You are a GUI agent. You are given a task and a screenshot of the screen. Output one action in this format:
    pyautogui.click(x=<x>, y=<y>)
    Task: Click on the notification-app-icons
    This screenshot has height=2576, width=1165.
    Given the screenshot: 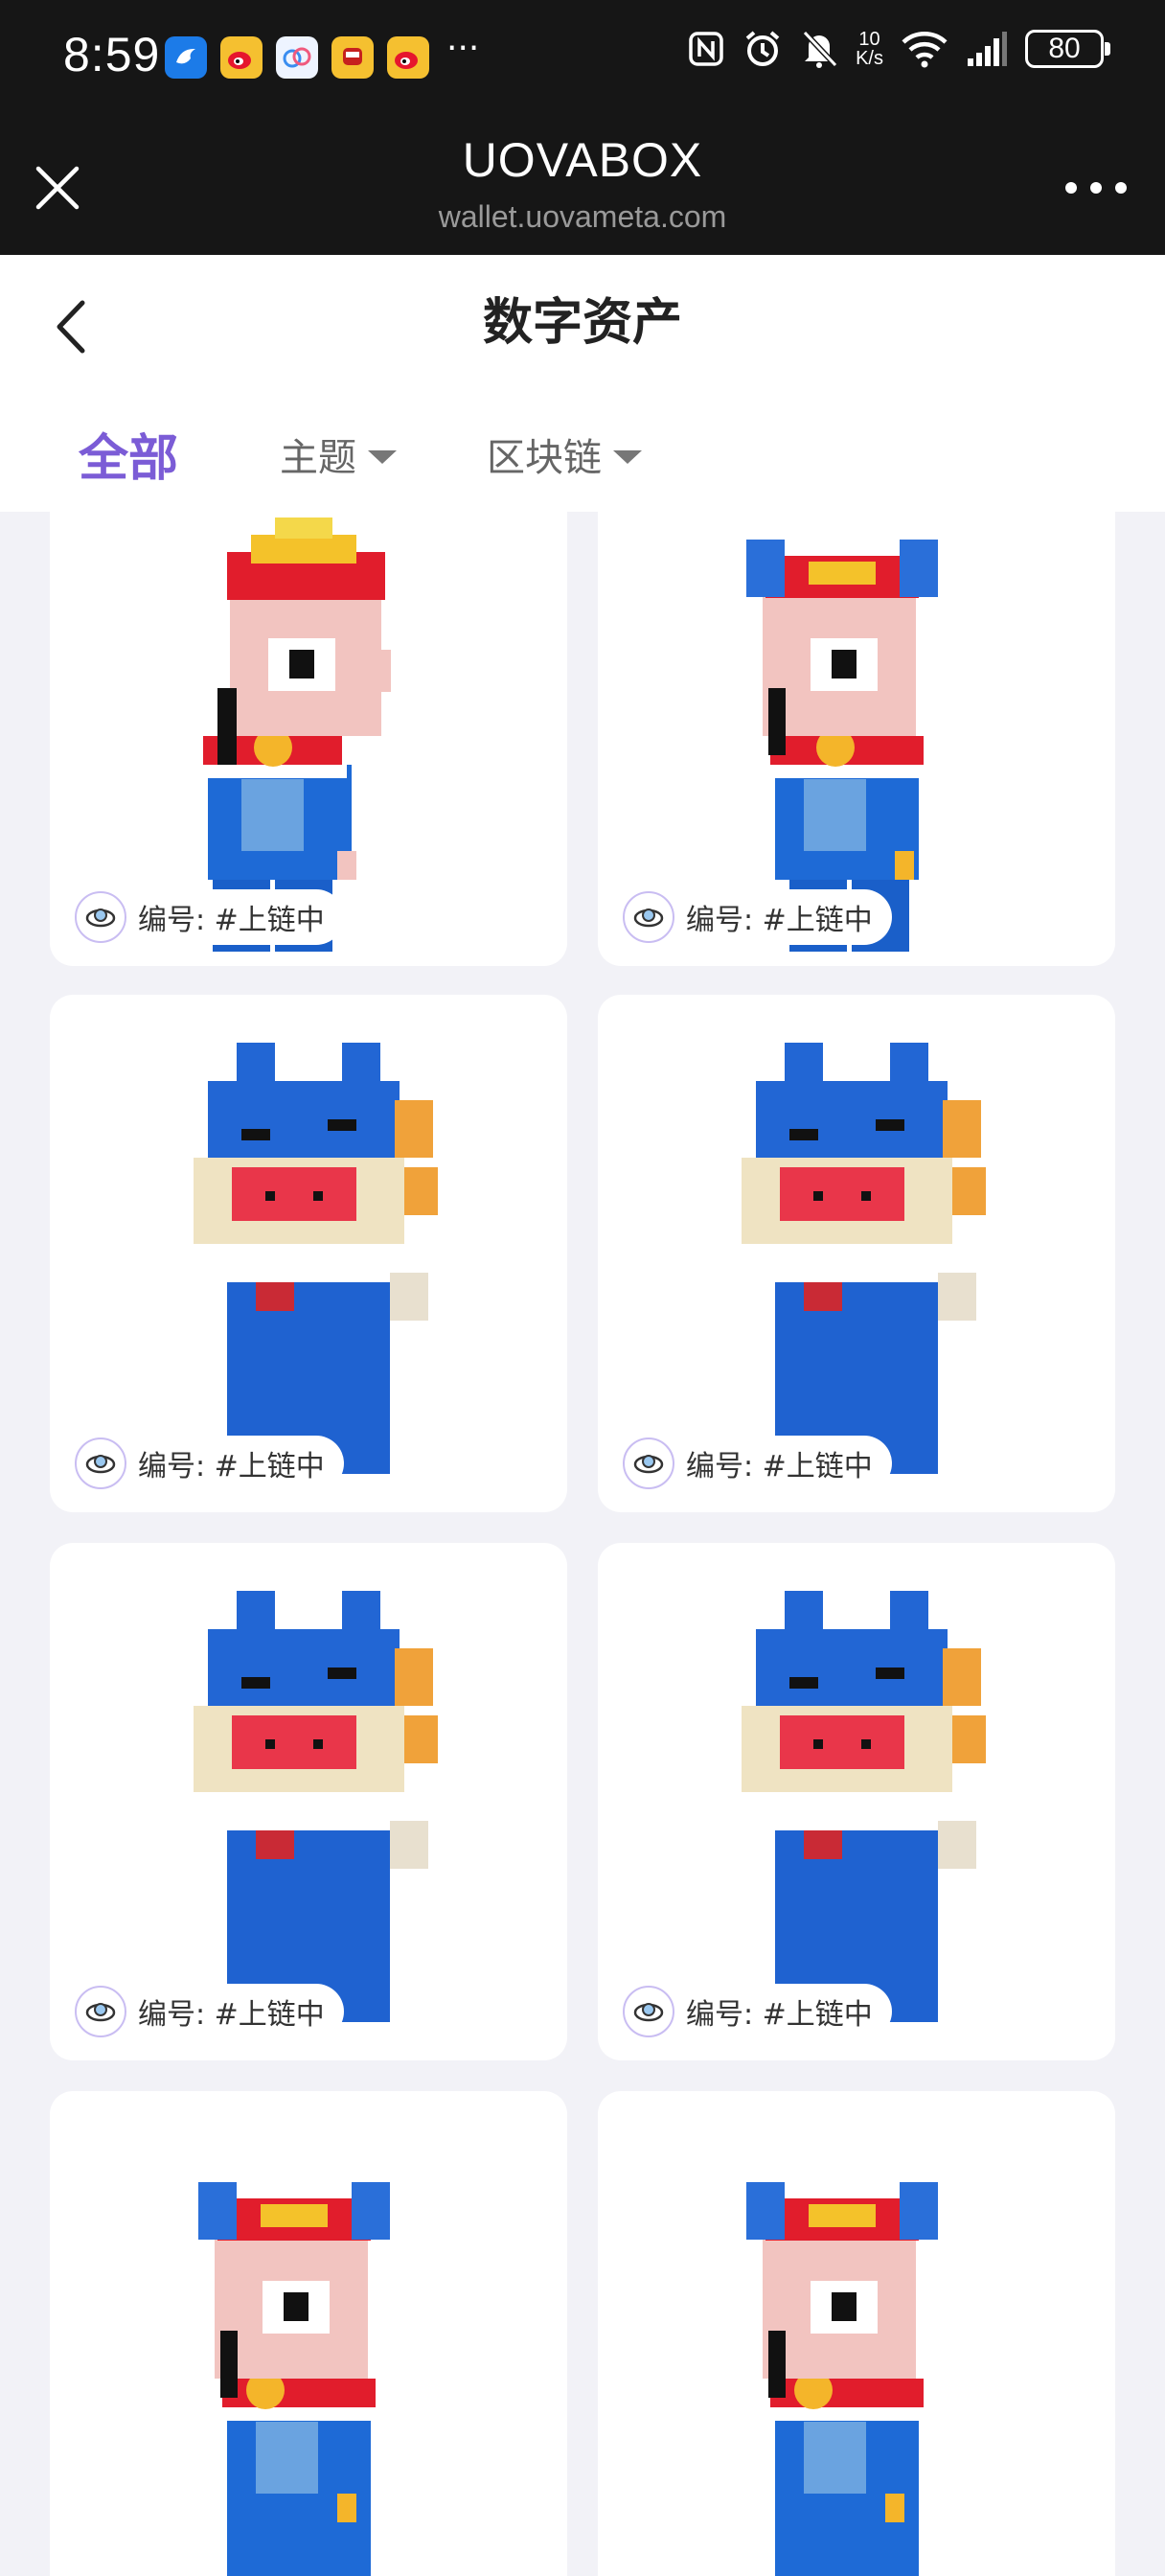 What is the action you would take?
    pyautogui.click(x=297, y=57)
    